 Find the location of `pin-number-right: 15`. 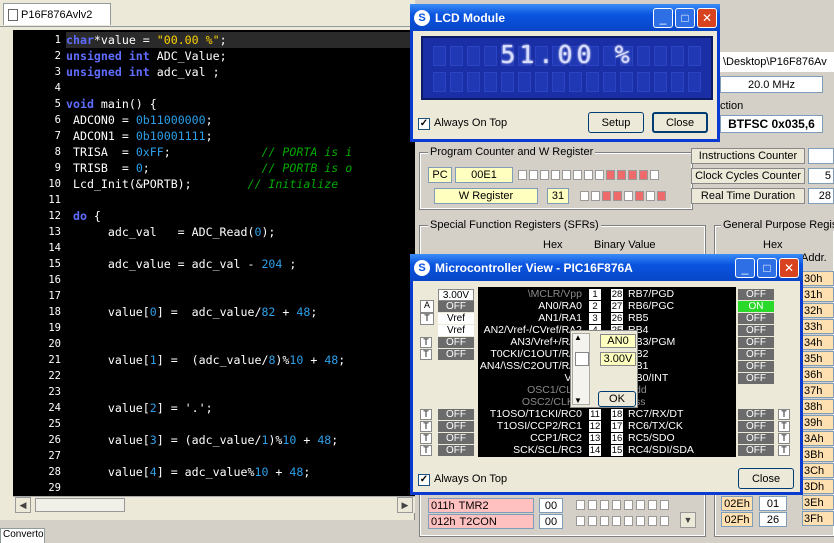

pin-number-right: 15 is located at coordinates (617, 450).